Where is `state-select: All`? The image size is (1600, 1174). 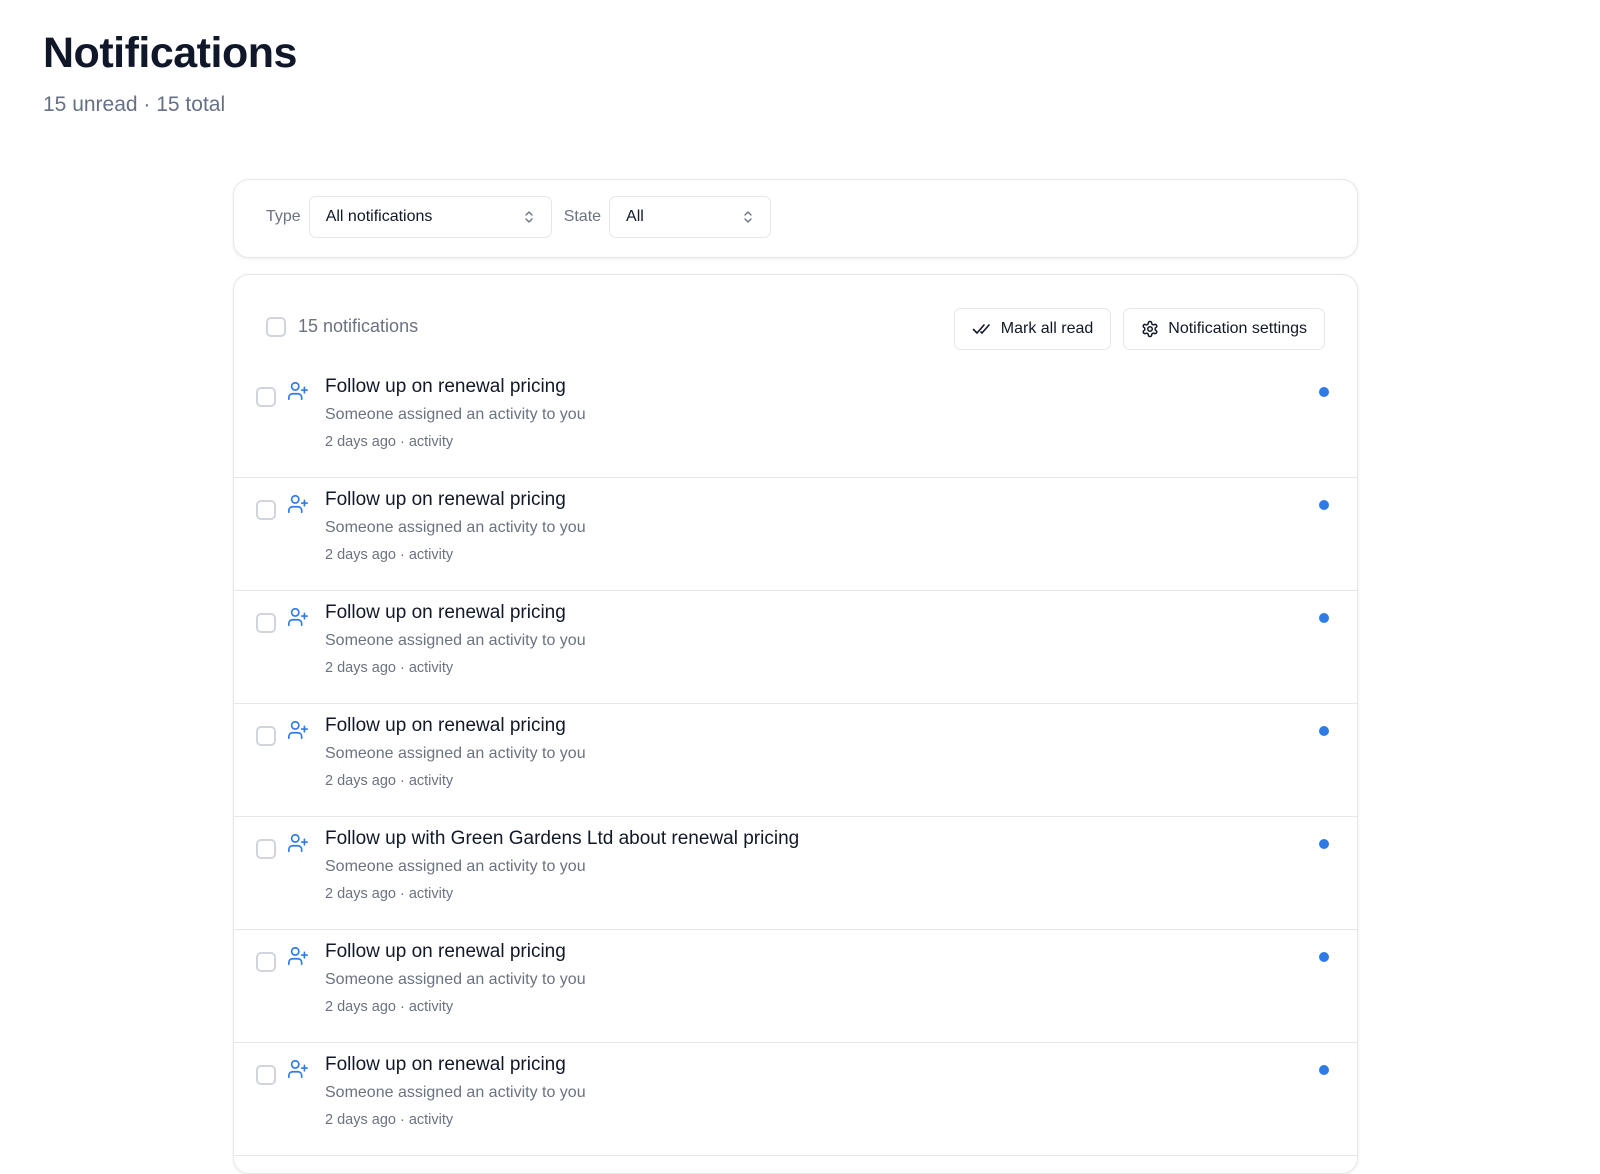 state-select: All is located at coordinates (690, 217).